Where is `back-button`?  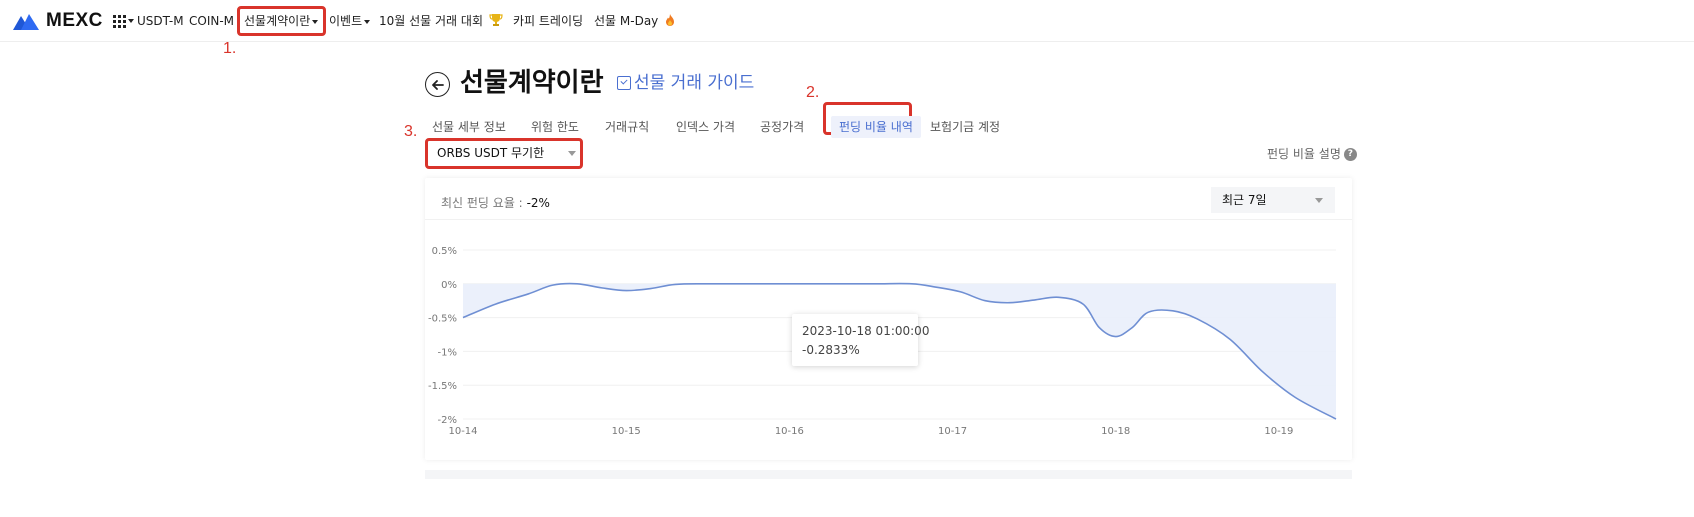
back-button is located at coordinates (437, 84).